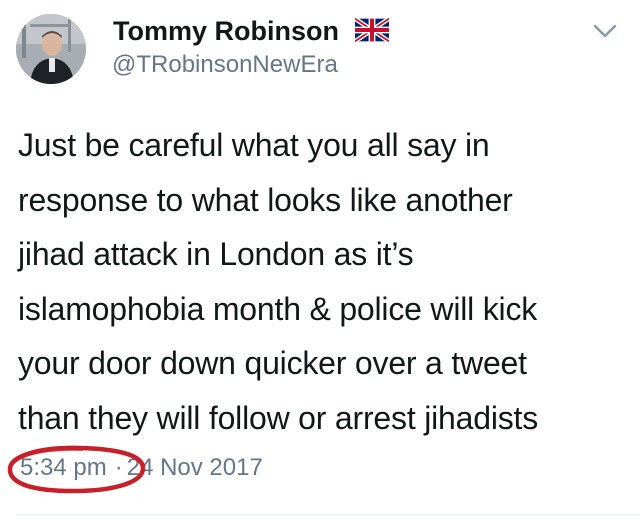  I want to click on uk-flag-icon, so click(372, 30).